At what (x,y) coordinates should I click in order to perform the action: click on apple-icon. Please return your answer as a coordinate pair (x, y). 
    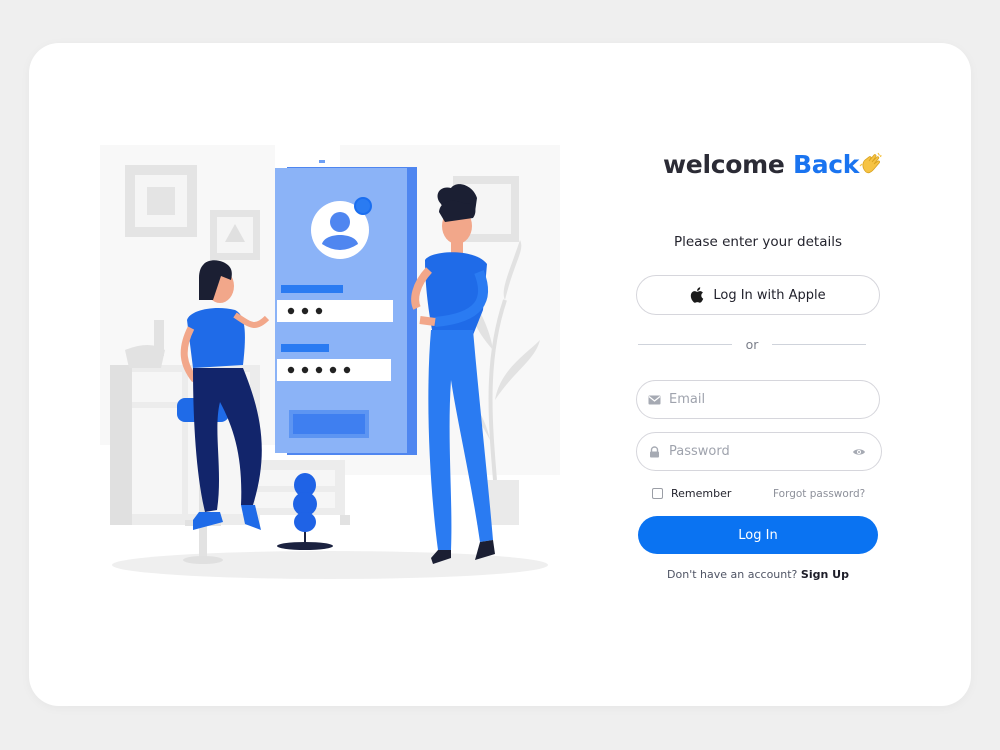
    Looking at the image, I should click on (697, 295).